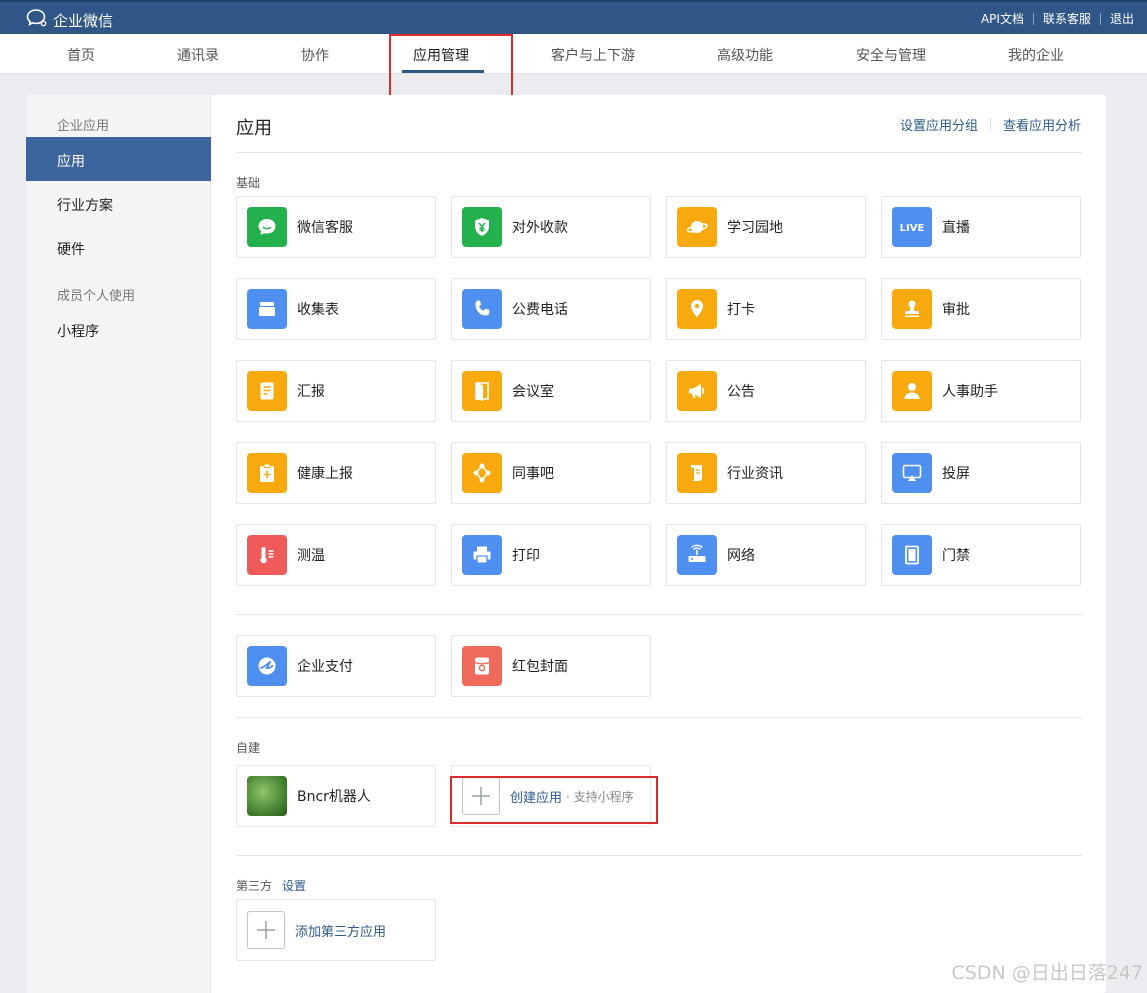 This screenshot has width=1147, height=993. What do you see at coordinates (482, 555) in the screenshot?
I see `printer-icon` at bounding box center [482, 555].